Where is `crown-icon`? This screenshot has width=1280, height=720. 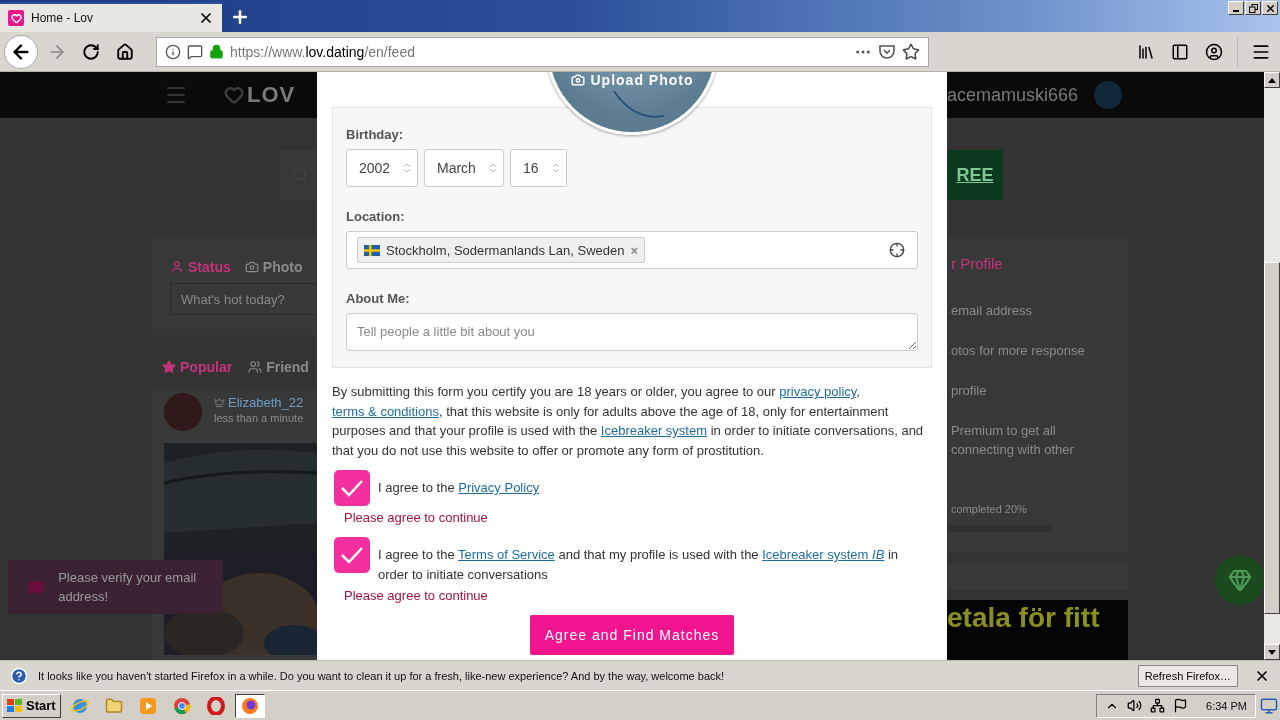 crown-icon is located at coordinates (219, 402).